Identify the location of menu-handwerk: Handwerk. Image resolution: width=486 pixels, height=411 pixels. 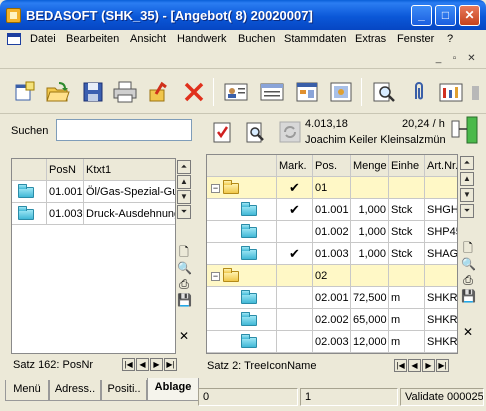
(202, 39).